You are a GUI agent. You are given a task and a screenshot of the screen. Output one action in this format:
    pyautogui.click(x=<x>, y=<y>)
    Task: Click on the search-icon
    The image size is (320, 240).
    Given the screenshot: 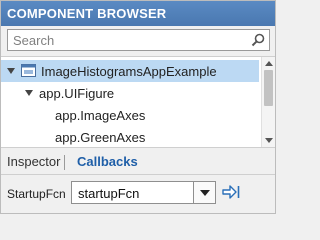 What is the action you would take?
    pyautogui.click(x=258, y=40)
    